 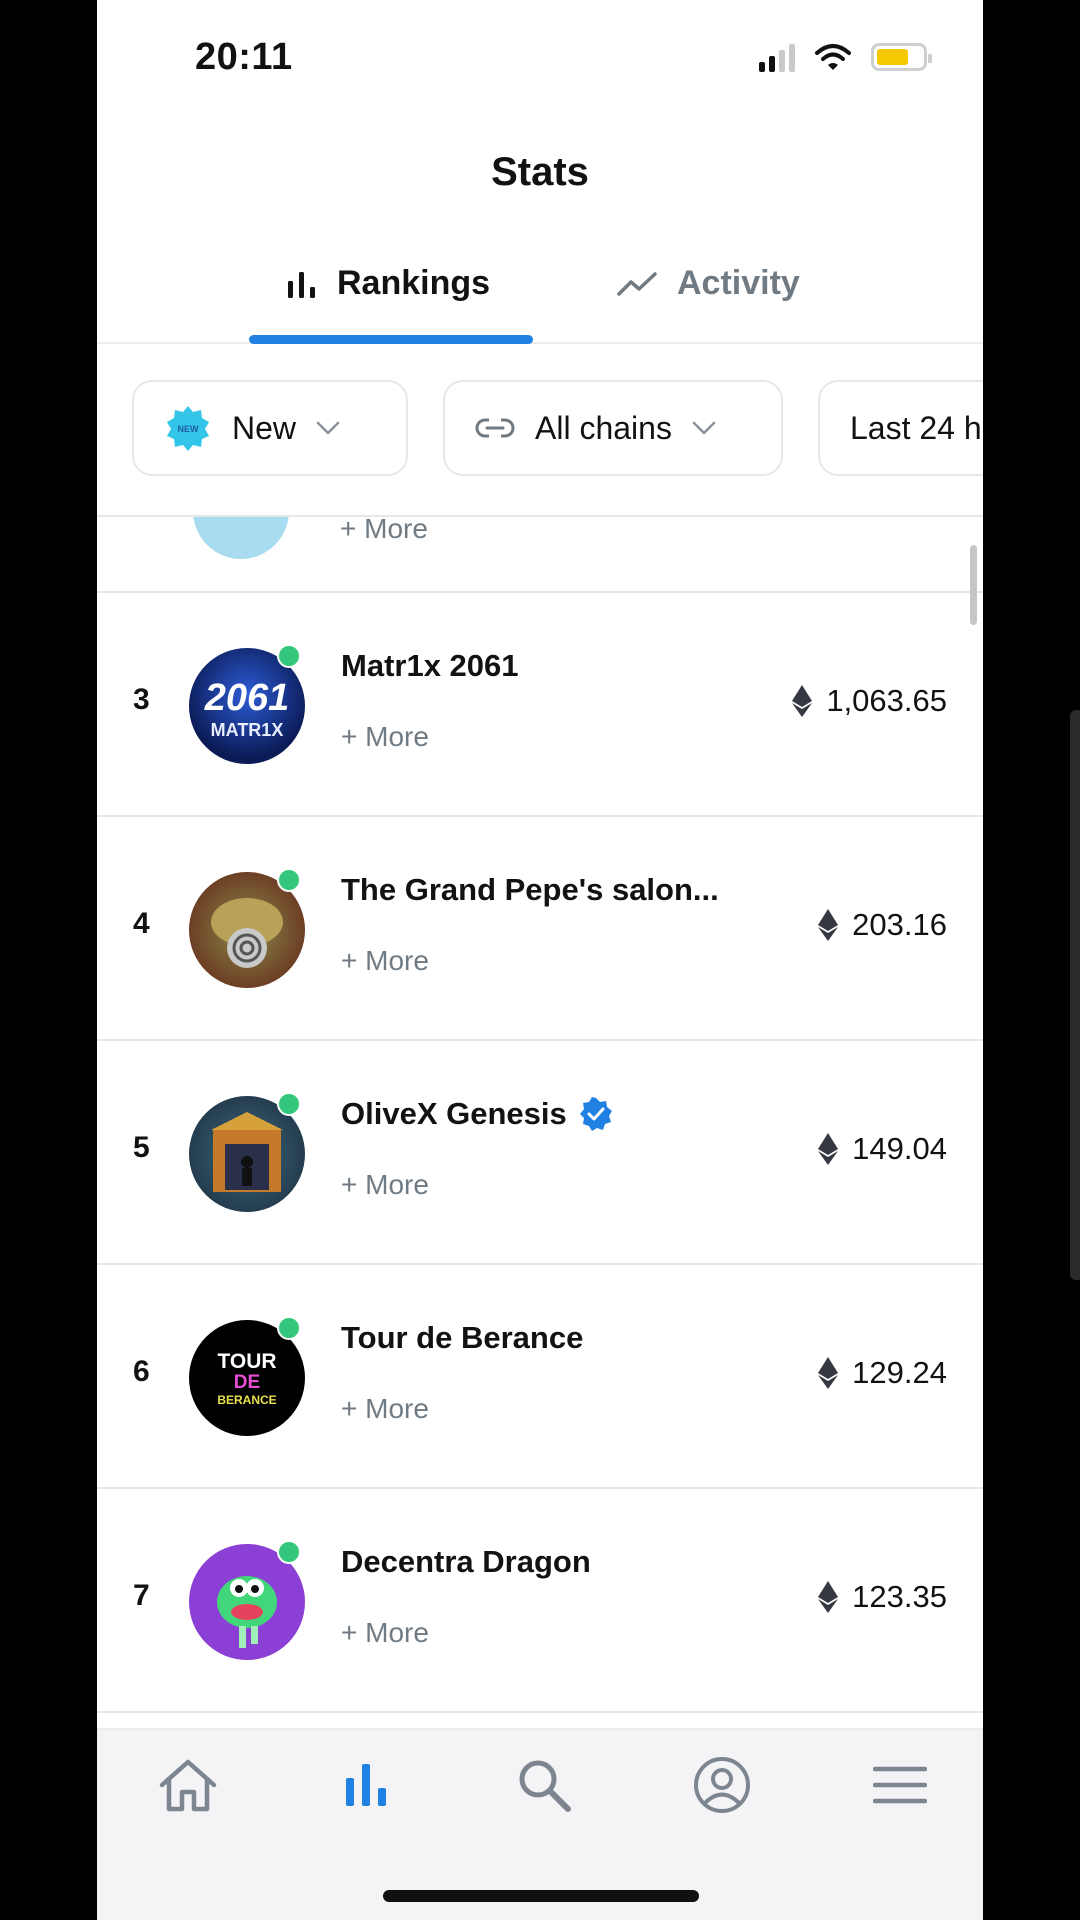 What do you see at coordinates (899, 1148) in the screenshot?
I see `volume-value: 149.04` at bounding box center [899, 1148].